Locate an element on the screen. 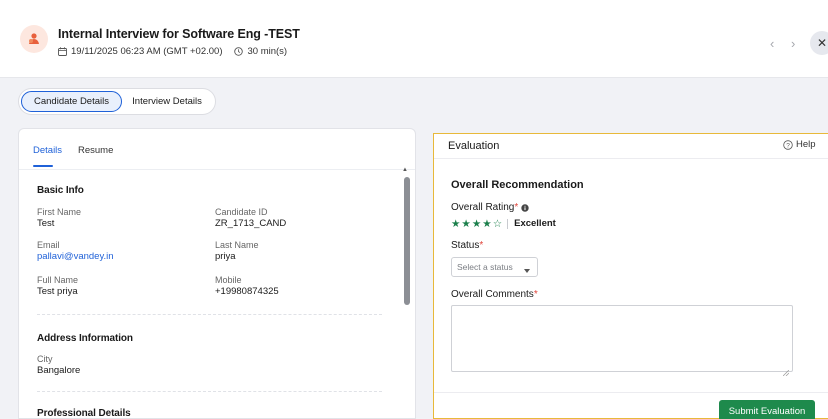 Image resolution: width=828 pixels, height=419 pixels. overall-rating-text: Overall Rating is located at coordinates (483, 207).